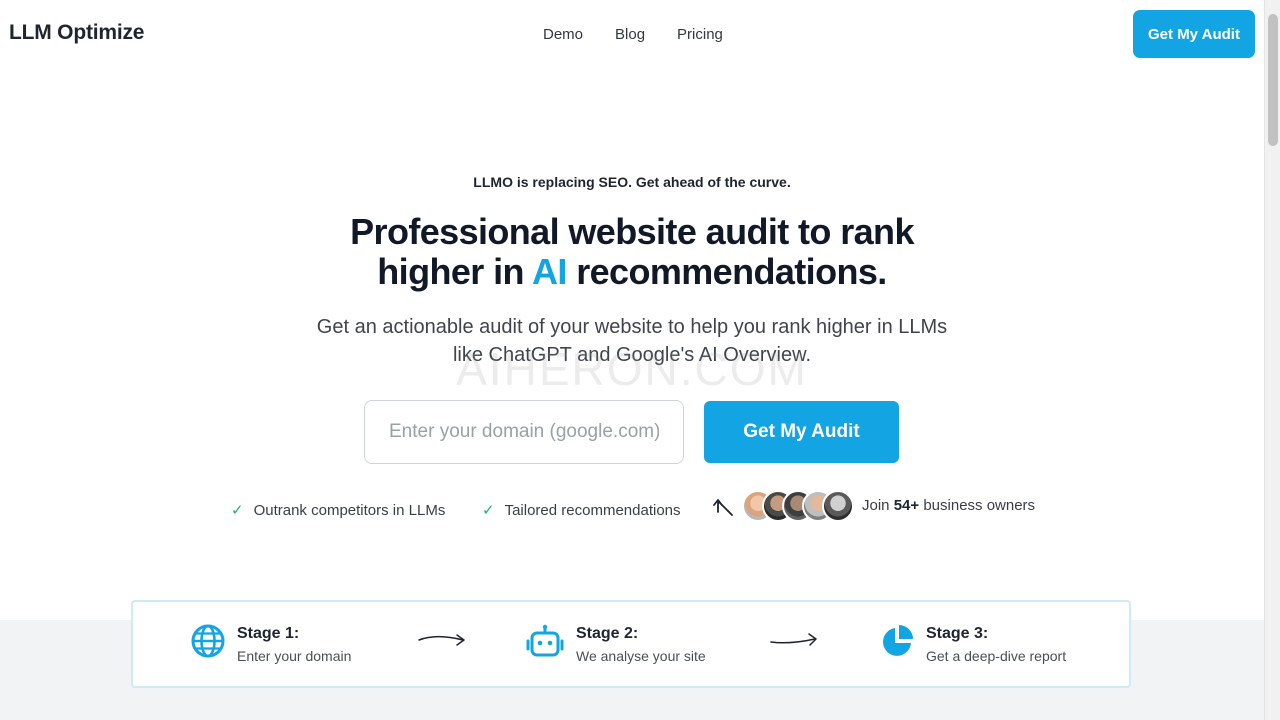 This screenshot has height=720, width=1280. Describe the element at coordinates (1194, 34) in the screenshot. I see `header-get-audit-button: Get My Audit` at that location.